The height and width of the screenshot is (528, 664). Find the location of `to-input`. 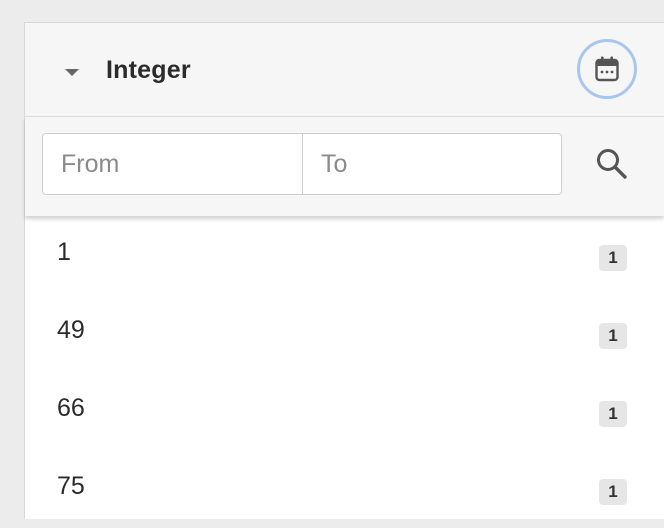

to-input is located at coordinates (432, 164).